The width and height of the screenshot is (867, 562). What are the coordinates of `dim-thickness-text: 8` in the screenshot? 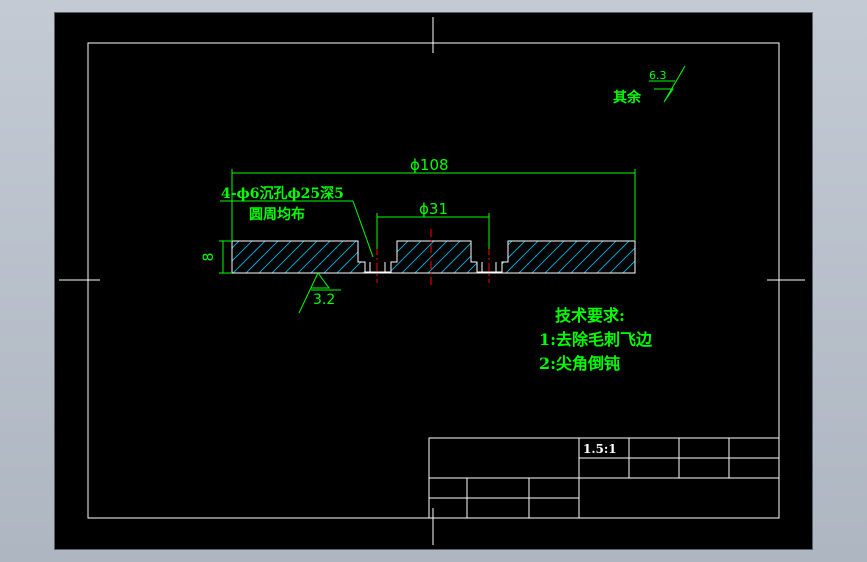 It's located at (209, 257).